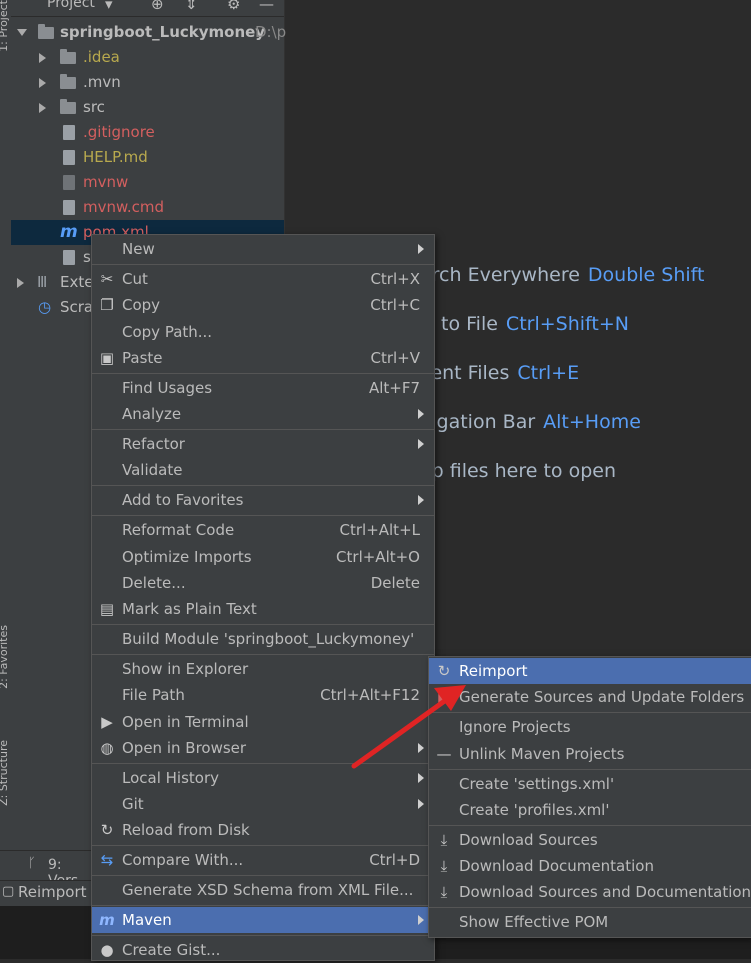  I want to click on annotation-arrow, so click(408, 727).